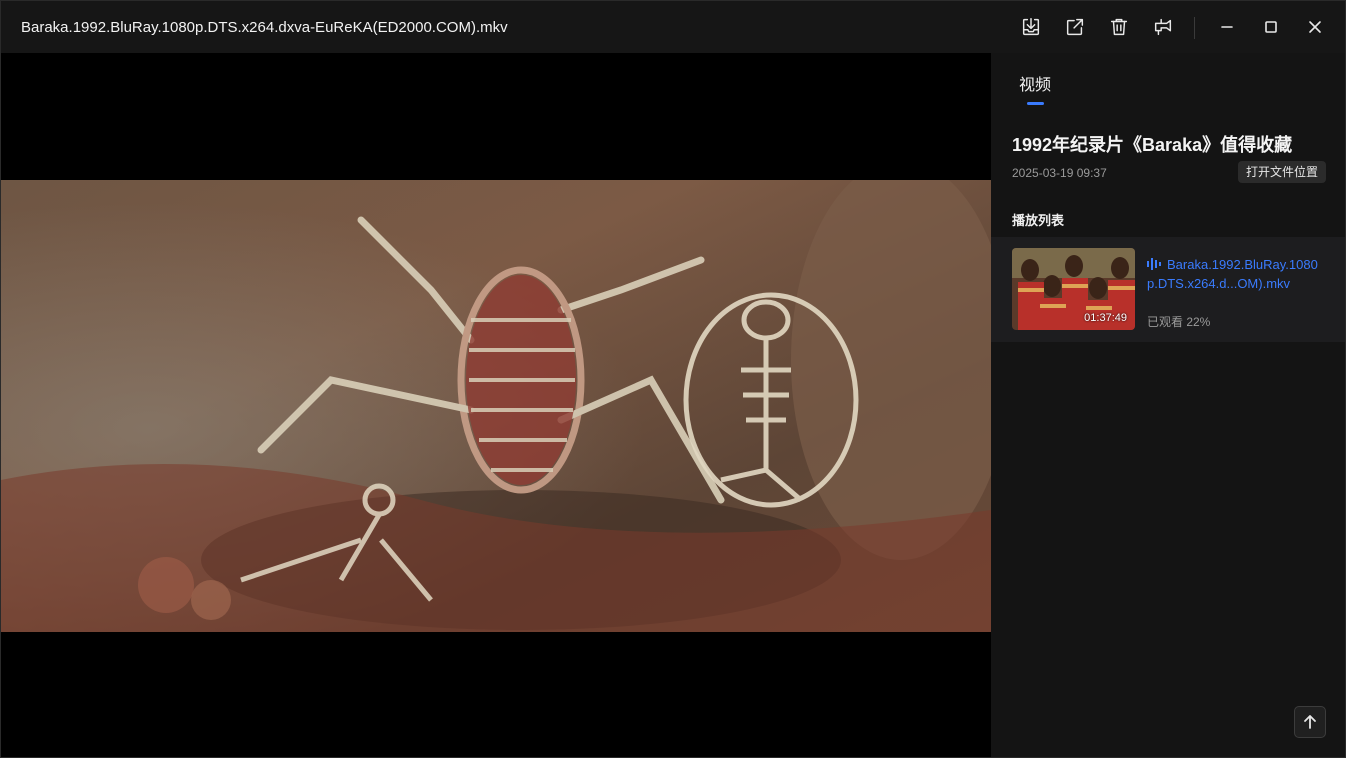 This screenshot has height=758, width=1346. Describe the element at coordinates (1194, 28) in the screenshot. I see `toolbar-divider` at that location.